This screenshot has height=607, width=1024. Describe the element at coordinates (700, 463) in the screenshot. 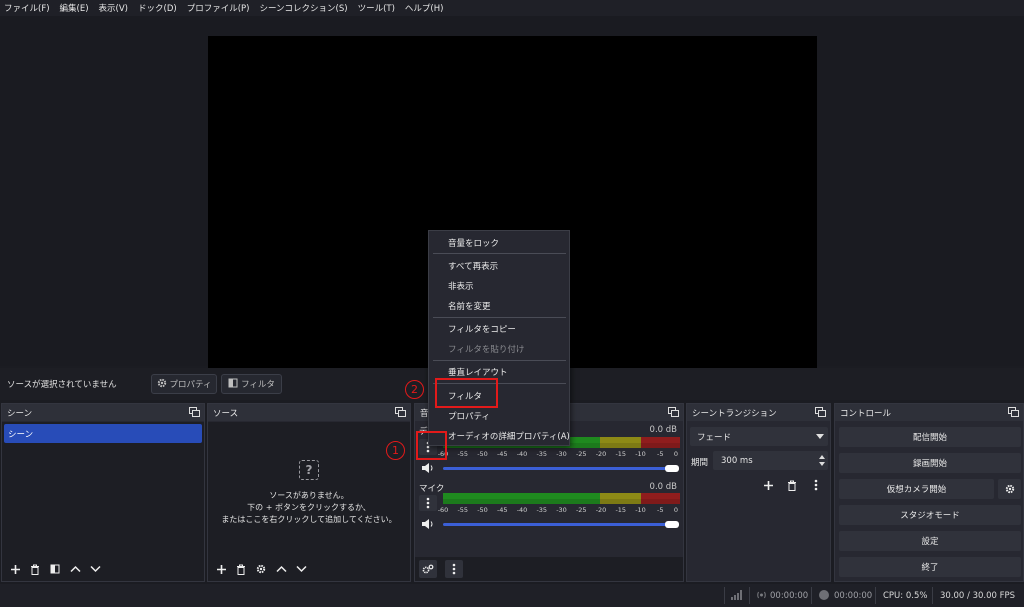

I see `duration-label: 期間` at that location.